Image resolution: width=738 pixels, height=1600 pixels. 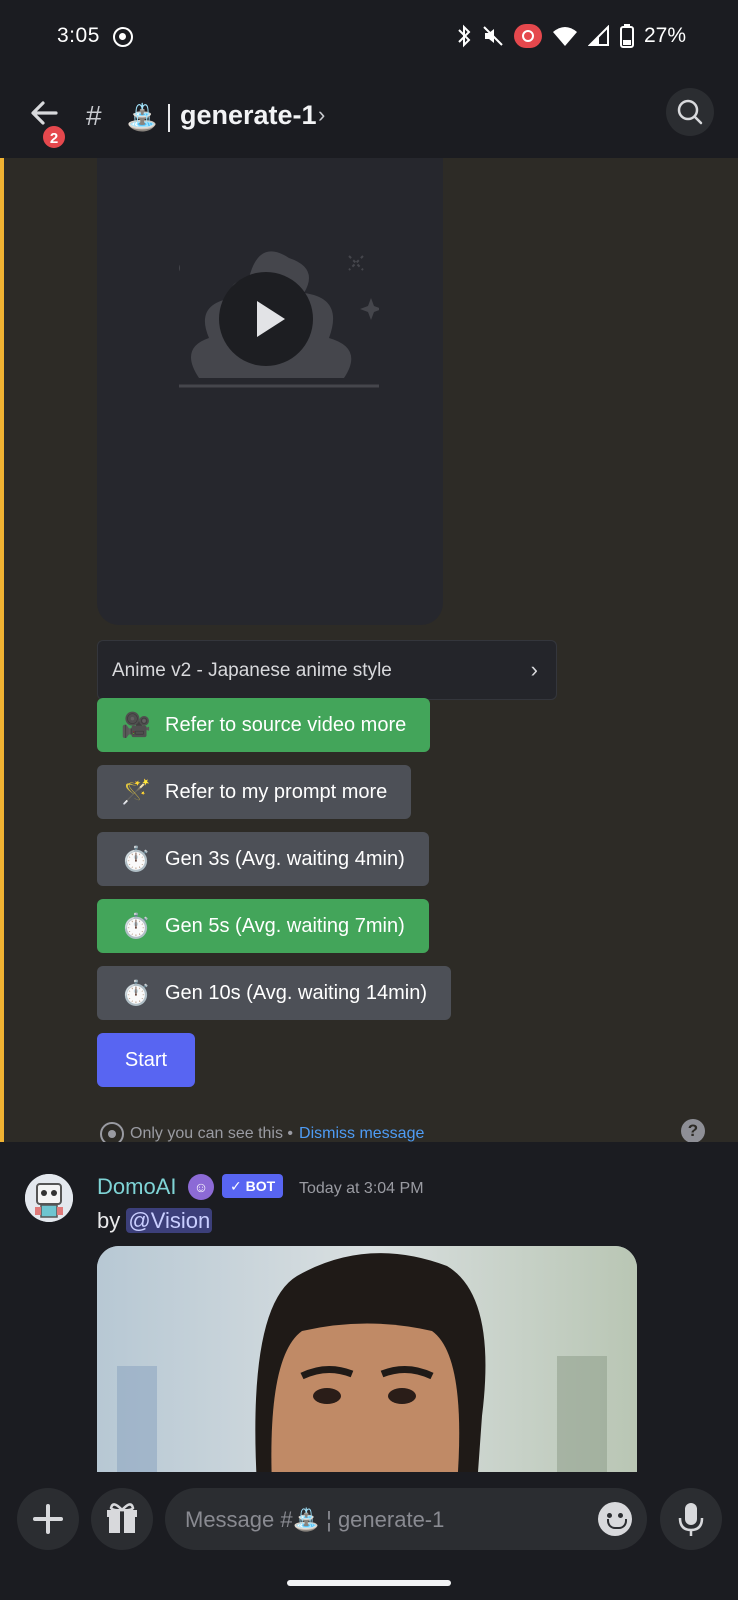 What do you see at coordinates (266, 319) in the screenshot?
I see `play-button` at bounding box center [266, 319].